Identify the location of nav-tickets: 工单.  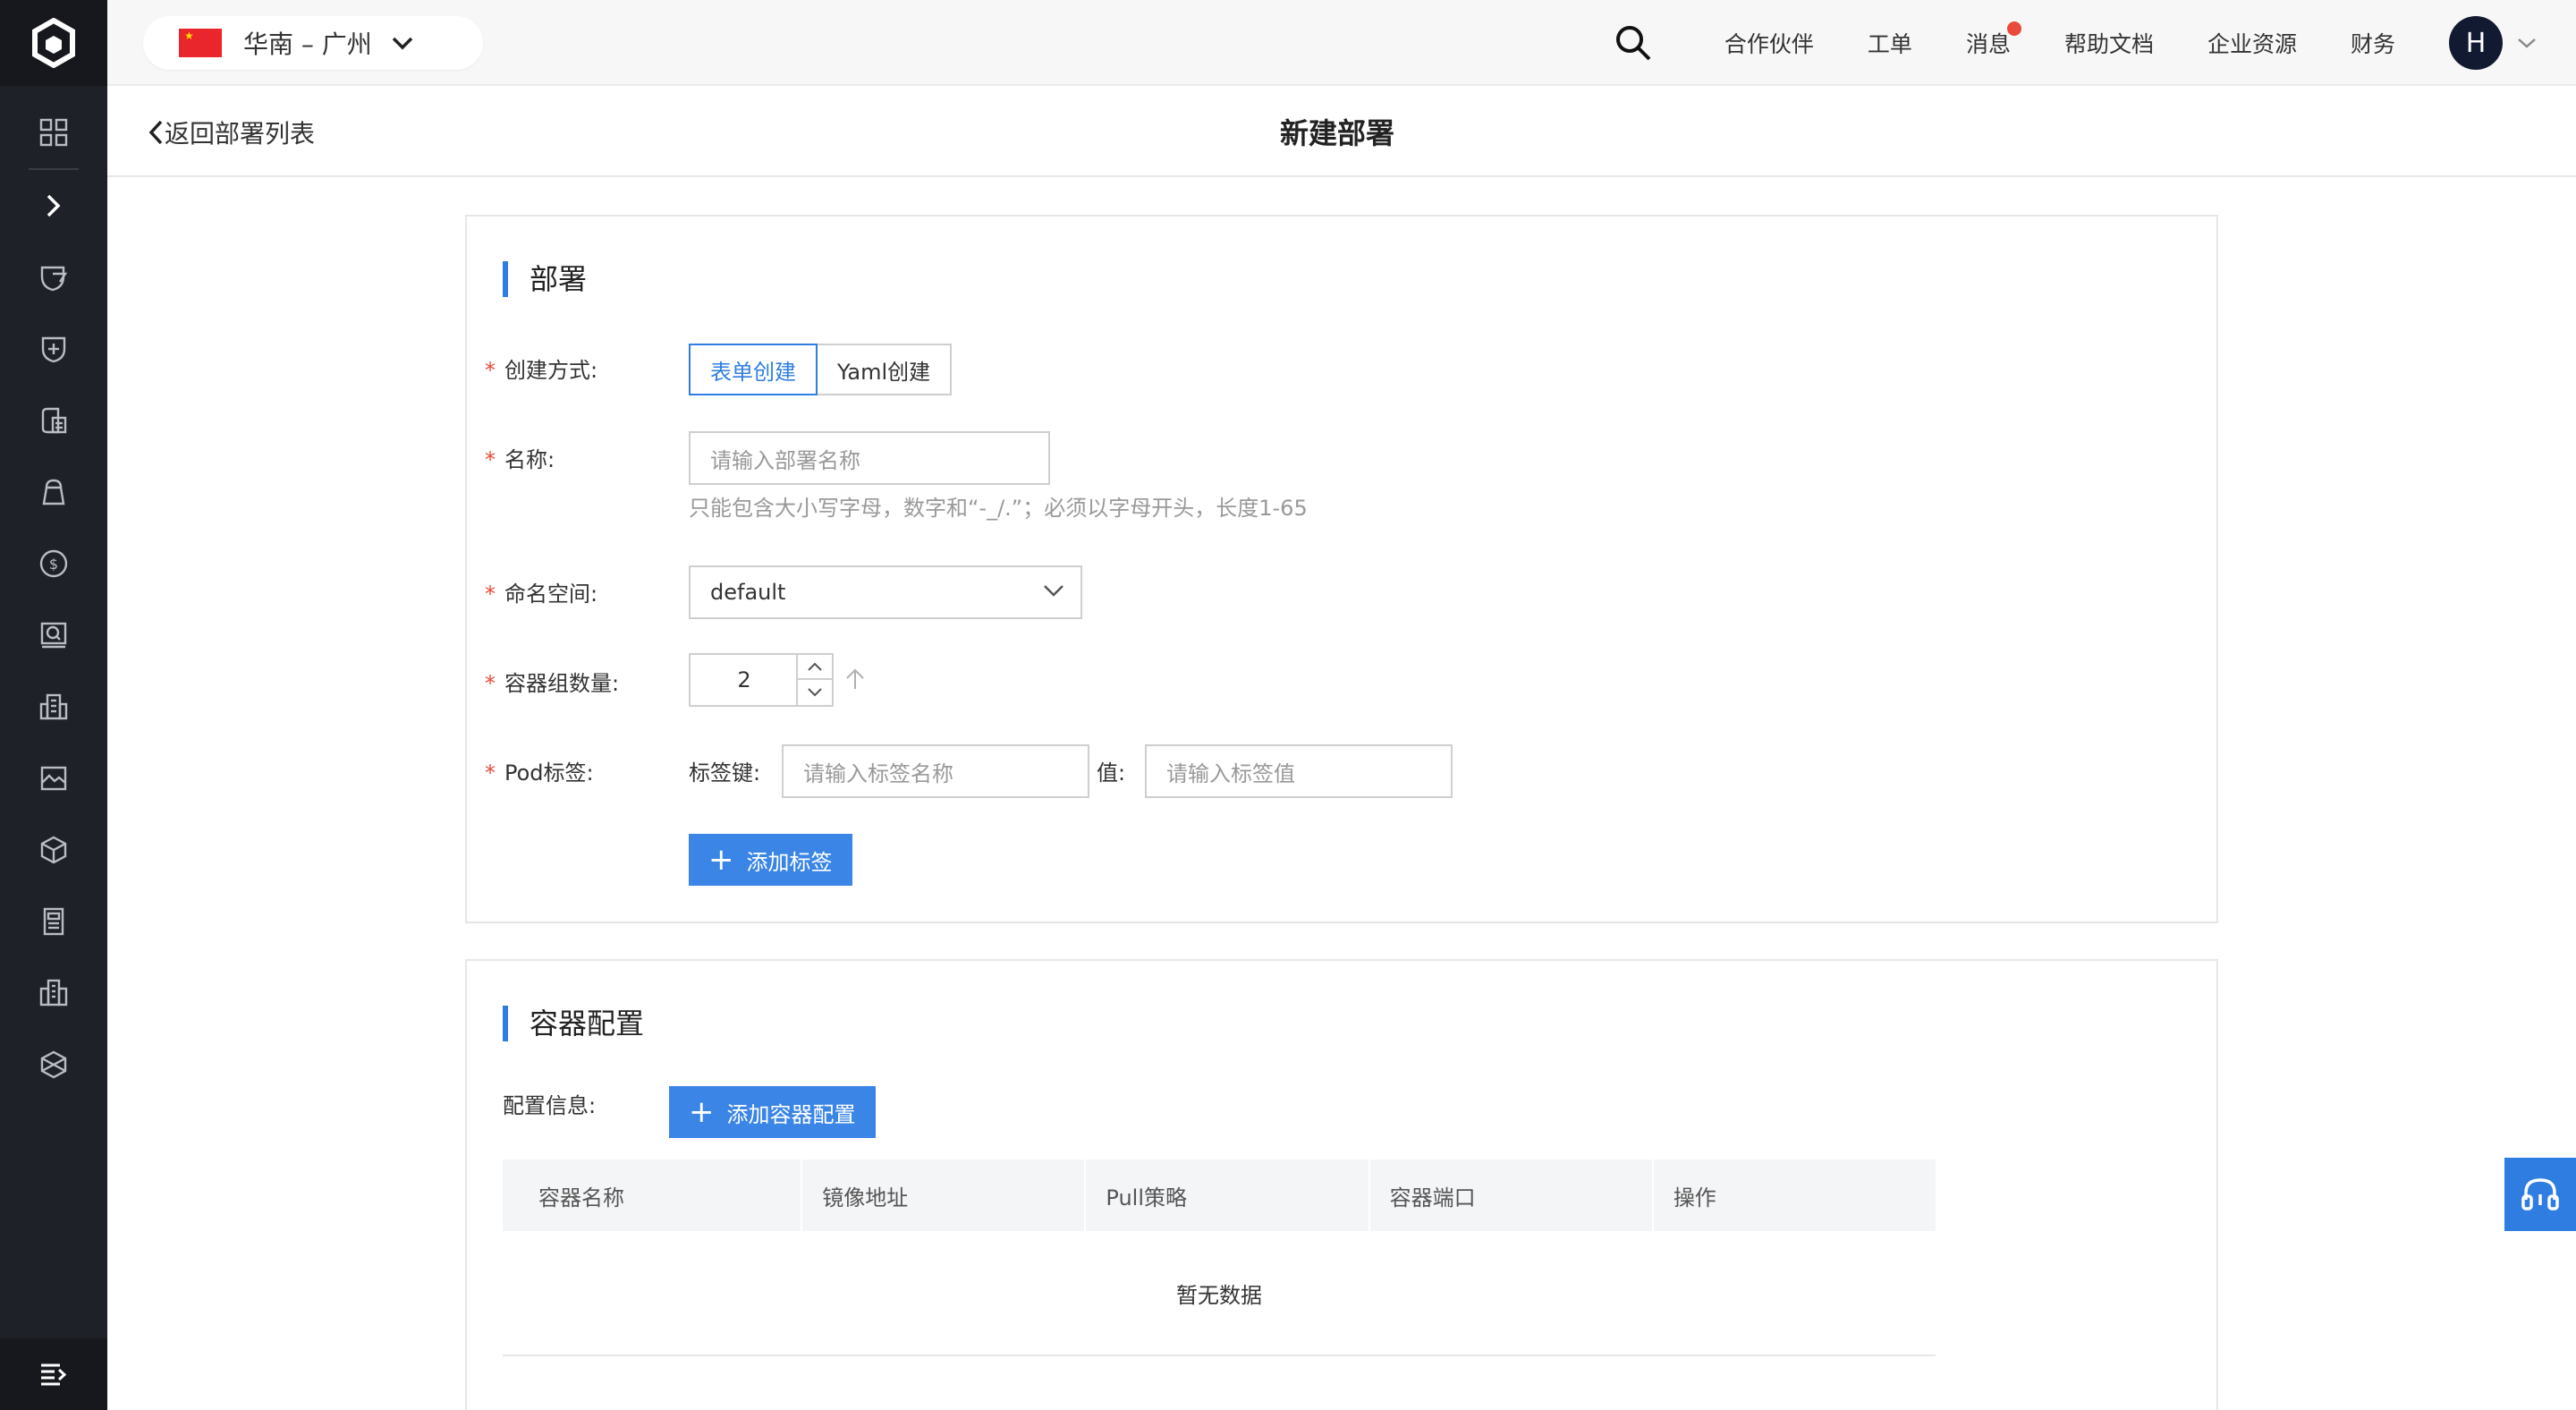
(1890, 43).